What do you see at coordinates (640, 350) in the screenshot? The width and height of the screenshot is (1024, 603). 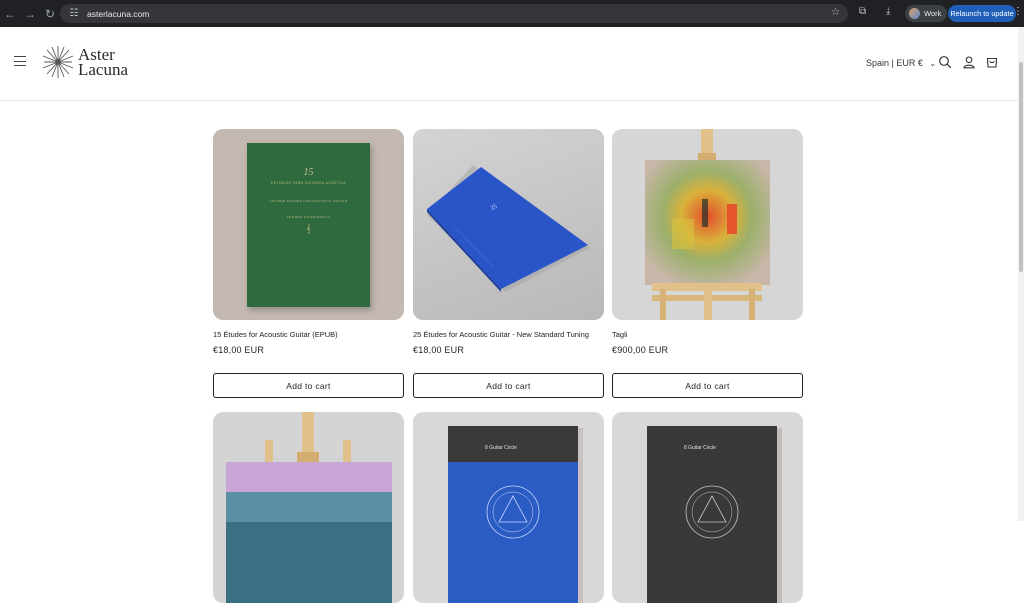 I see `product-price: €900,00 EUR` at bounding box center [640, 350].